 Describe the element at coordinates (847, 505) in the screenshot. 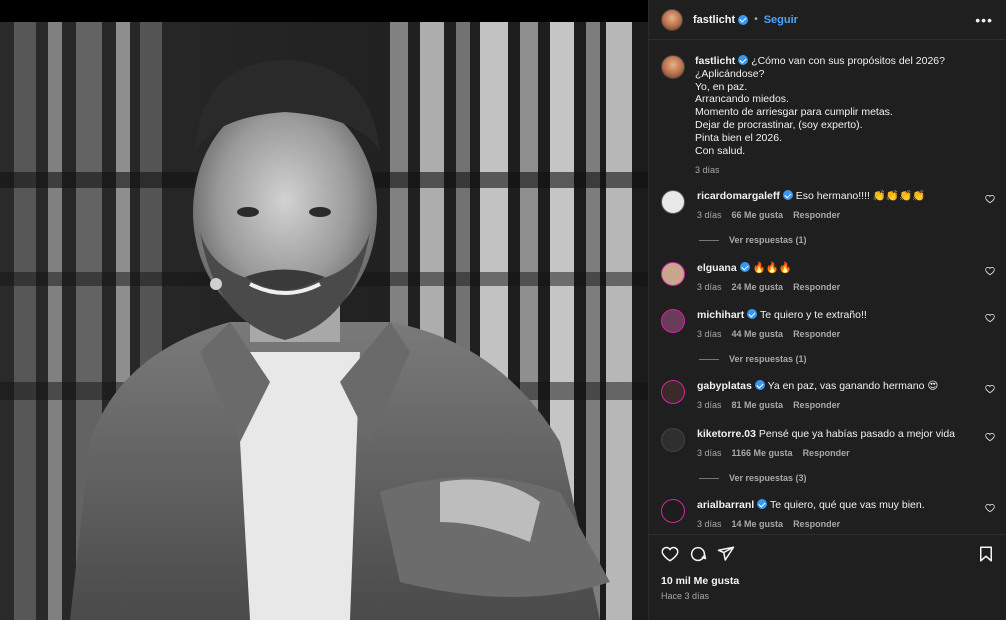

I see `comment-text: Te quiero, qué que vas muy bien.` at that location.